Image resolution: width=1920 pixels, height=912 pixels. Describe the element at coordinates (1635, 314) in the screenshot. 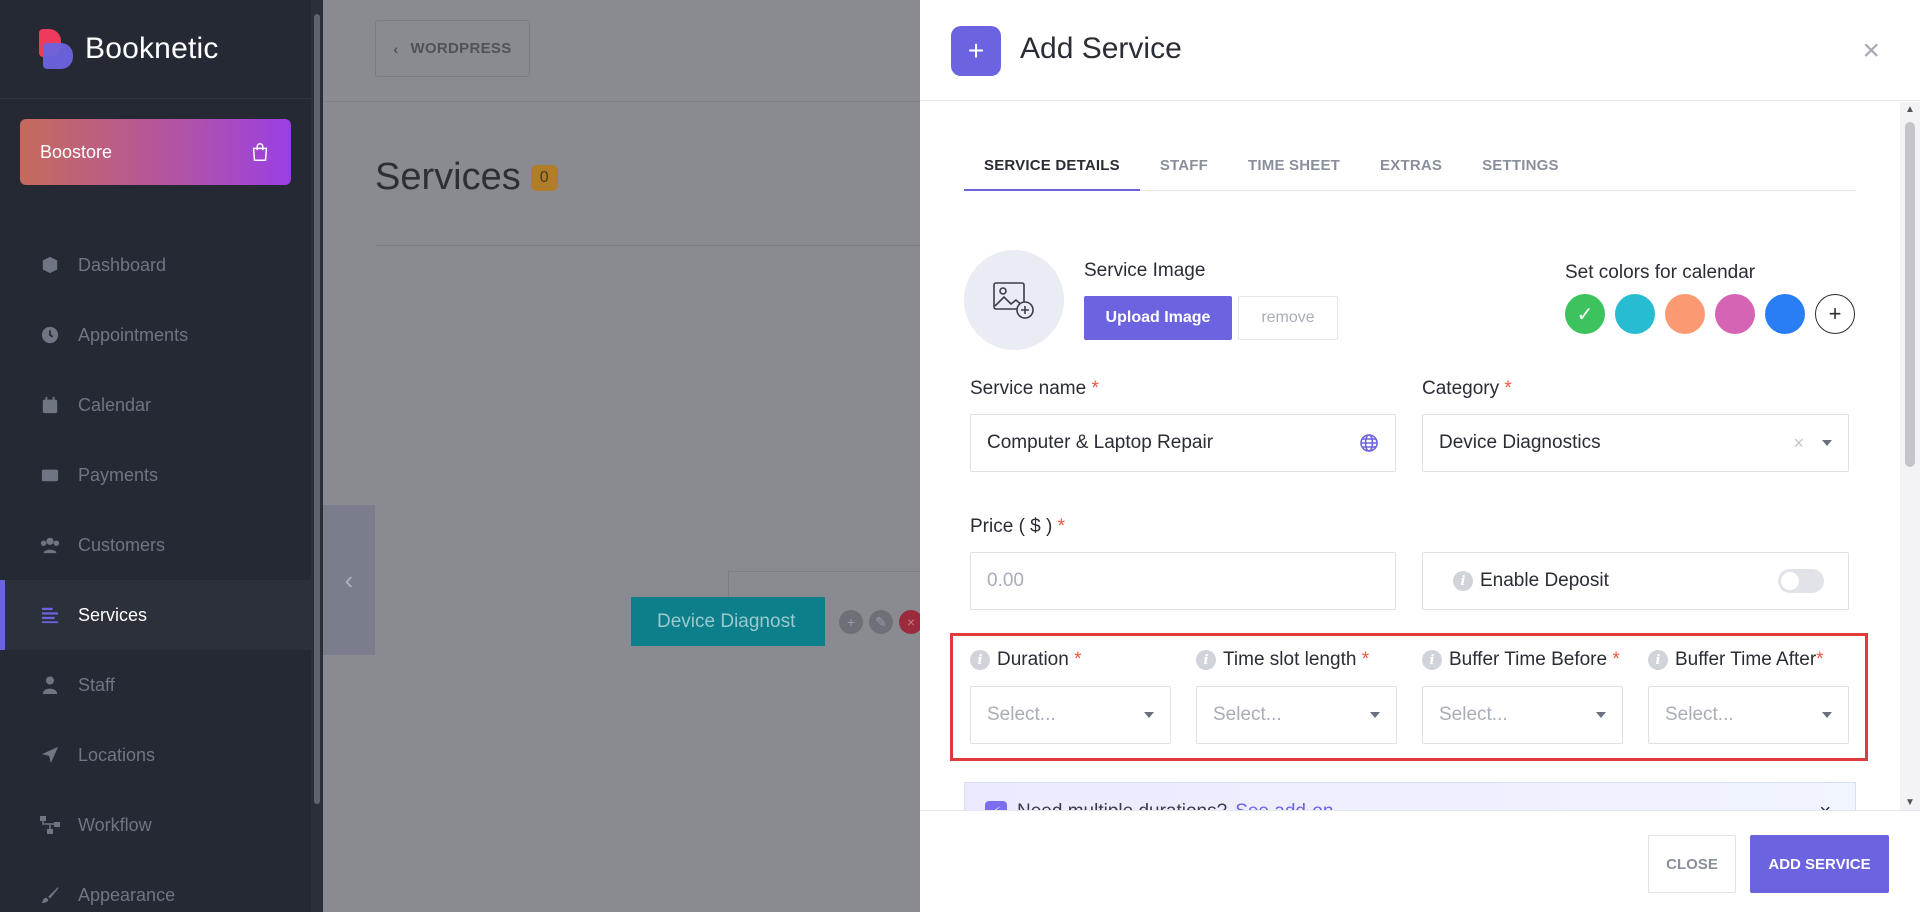

I see `color-swatch-cyan` at that location.